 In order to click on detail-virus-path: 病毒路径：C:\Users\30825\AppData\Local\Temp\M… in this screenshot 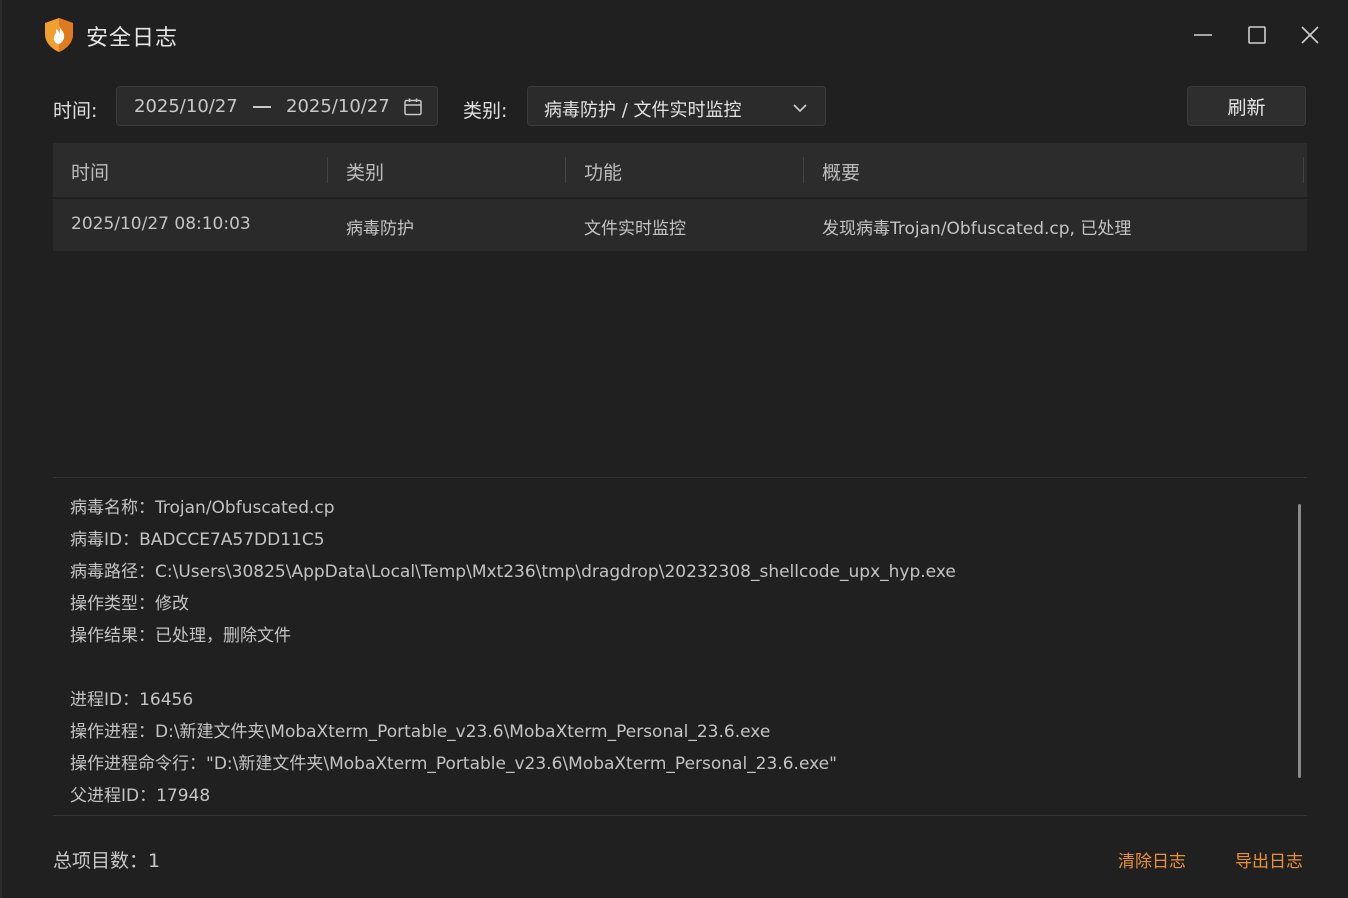, I will do `click(513, 572)`.